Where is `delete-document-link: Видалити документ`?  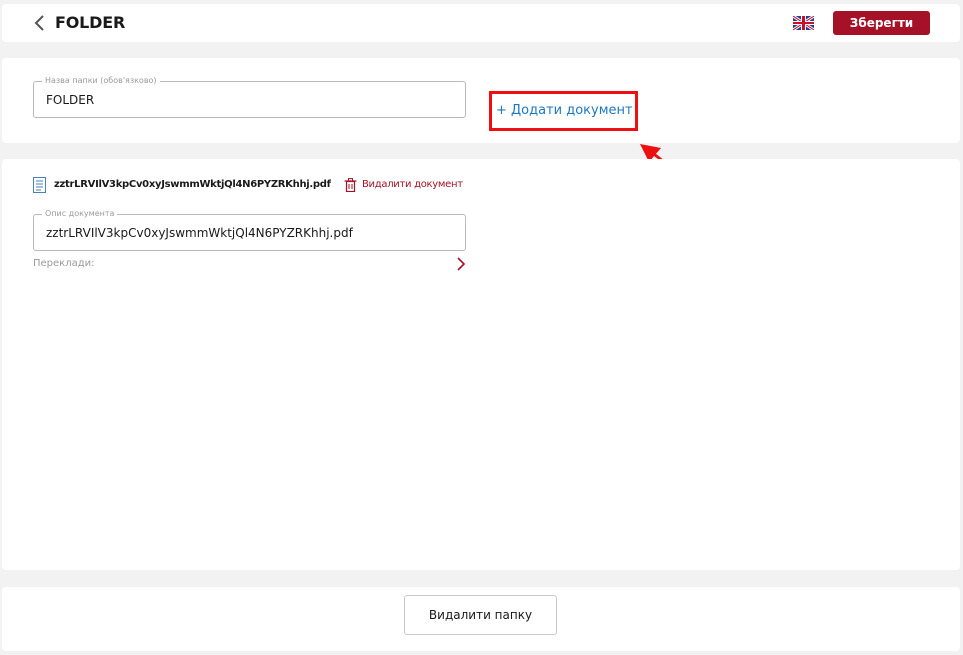 delete-document-link: Видалити документ is located at coordinates (412, 184).